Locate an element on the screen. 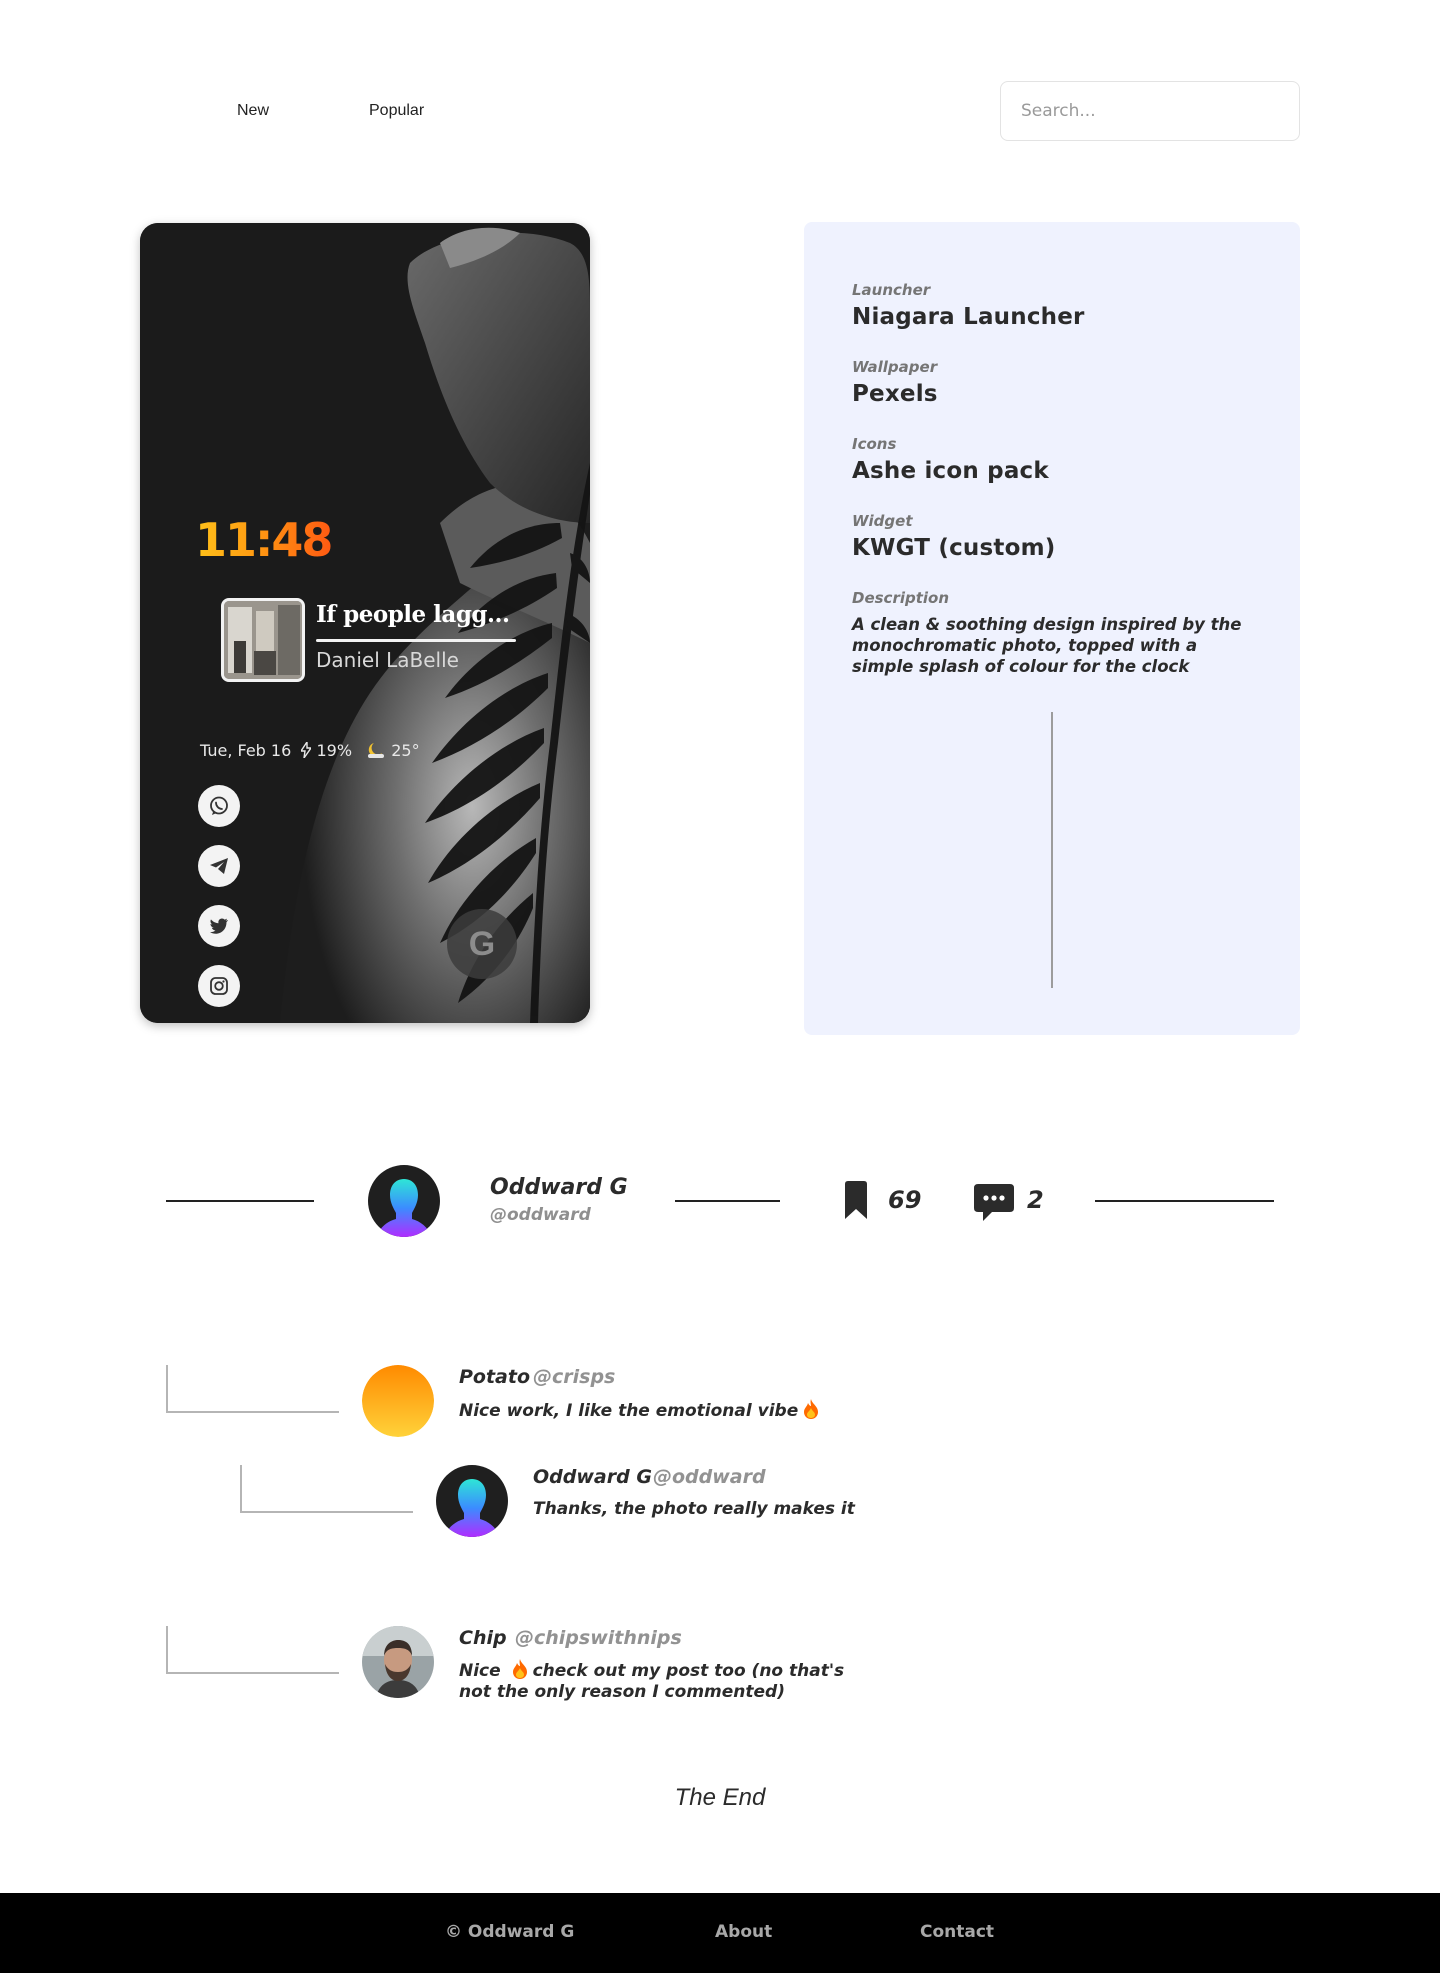 The image size is (1440, 1973). widget-value: KWGT (custom) is located at coordinates (954, 548).